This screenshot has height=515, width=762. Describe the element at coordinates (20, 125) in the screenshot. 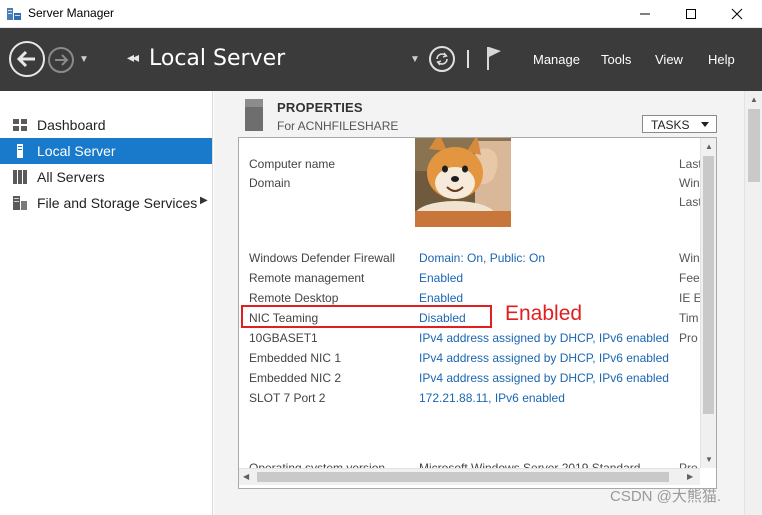

I see `dashboard-icon` at that location.